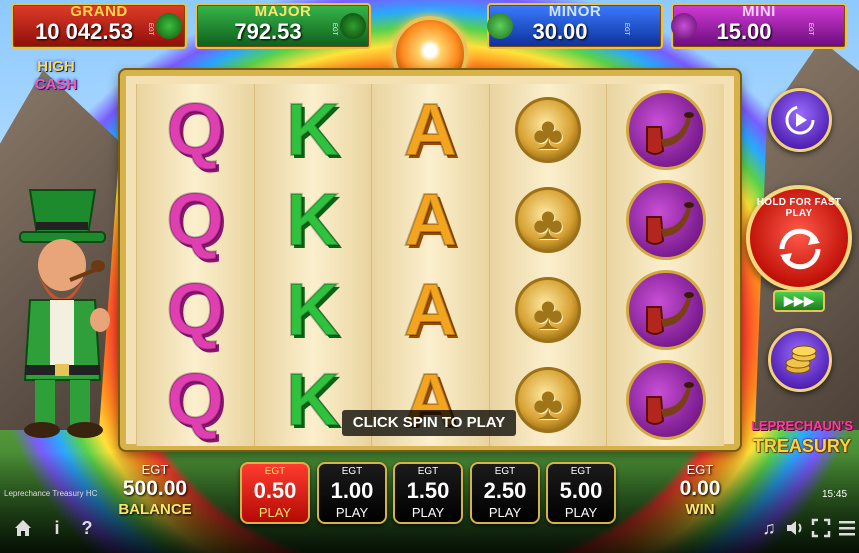 This screenshot has width=859, height=553. What do you see at coordinates (500, 26) in the screenshot?
I see `clover-icon` at bounding box center [500, 26].